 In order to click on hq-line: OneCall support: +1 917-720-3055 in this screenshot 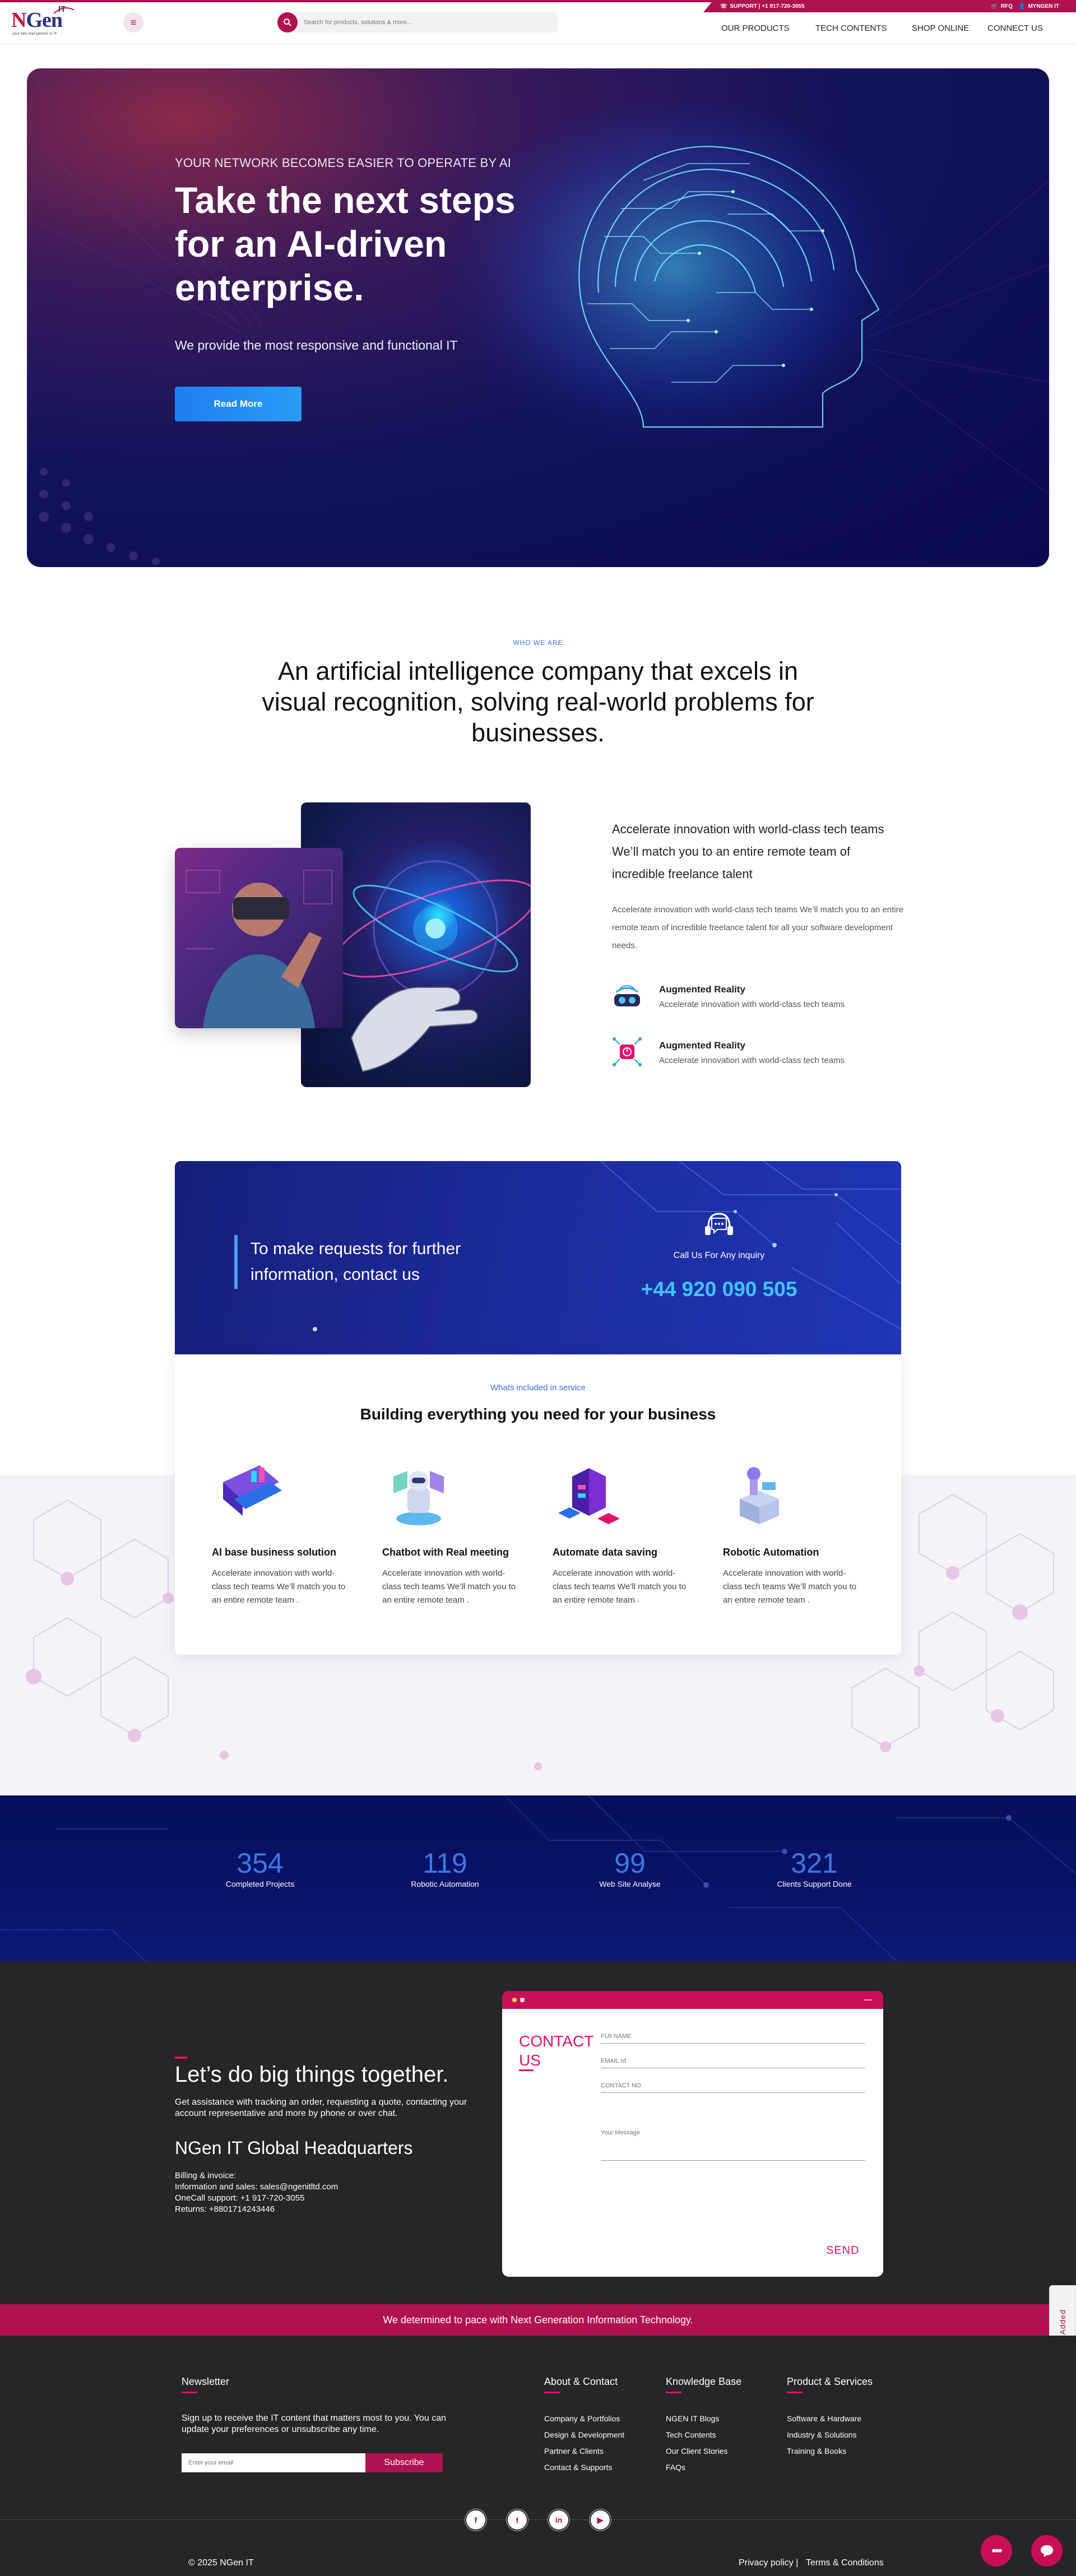, I will do `click(240, 2198)`.